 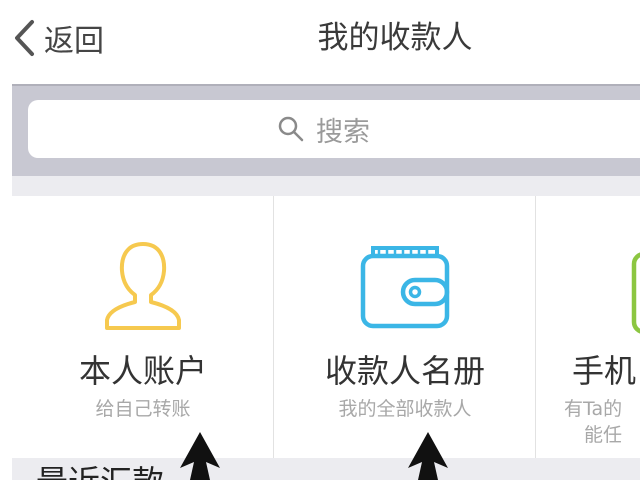 What do you see at coordinates (142, 371) in the screenshot?
I see `own-account-title: 本人账户` at bounding box center [142, 371].